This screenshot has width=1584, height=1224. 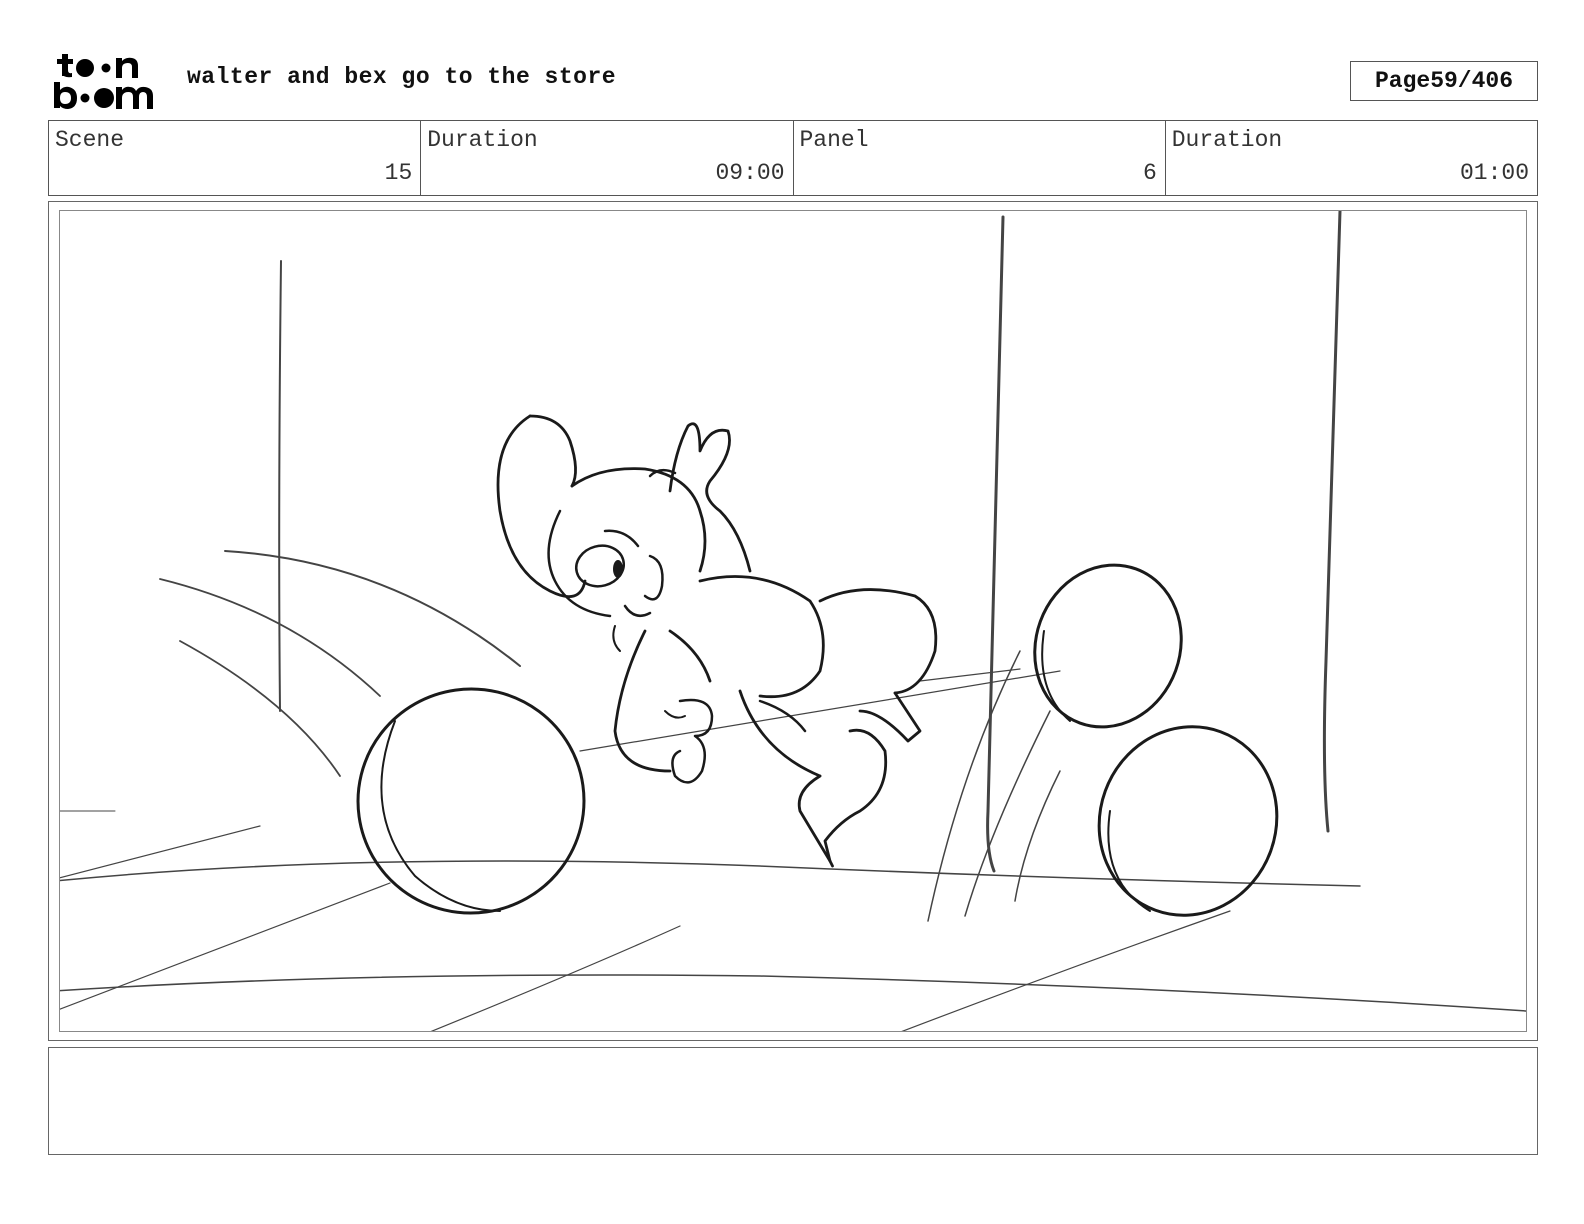 What do you see at coordinates (1402, 81) in the screenshot?
I see `page-label: Page` at bounding box center [1402, 81].